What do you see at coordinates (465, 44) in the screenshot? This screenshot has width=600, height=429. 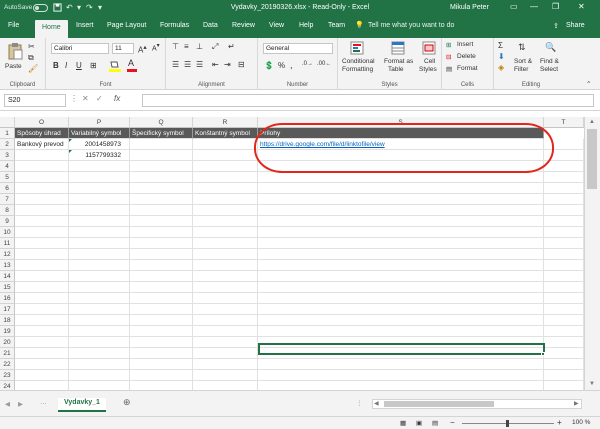 I see `insert-cells-button: Insert` at bounding box center [465, 44].